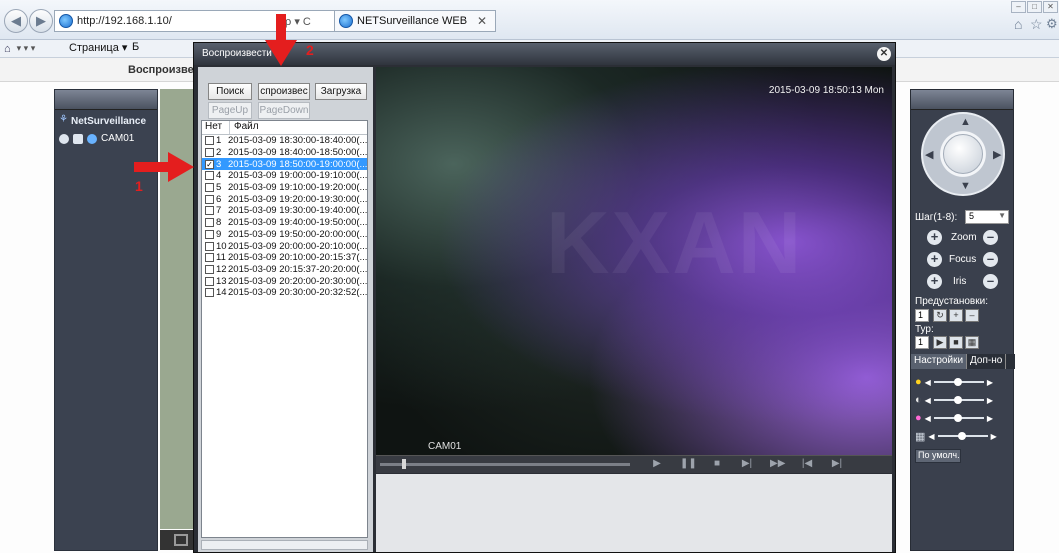 This screenshot has height=553, width=1059. Describe the element at coordinates (990, 237) in the screenshot. I see `zoom-out-icon: –` at that location.